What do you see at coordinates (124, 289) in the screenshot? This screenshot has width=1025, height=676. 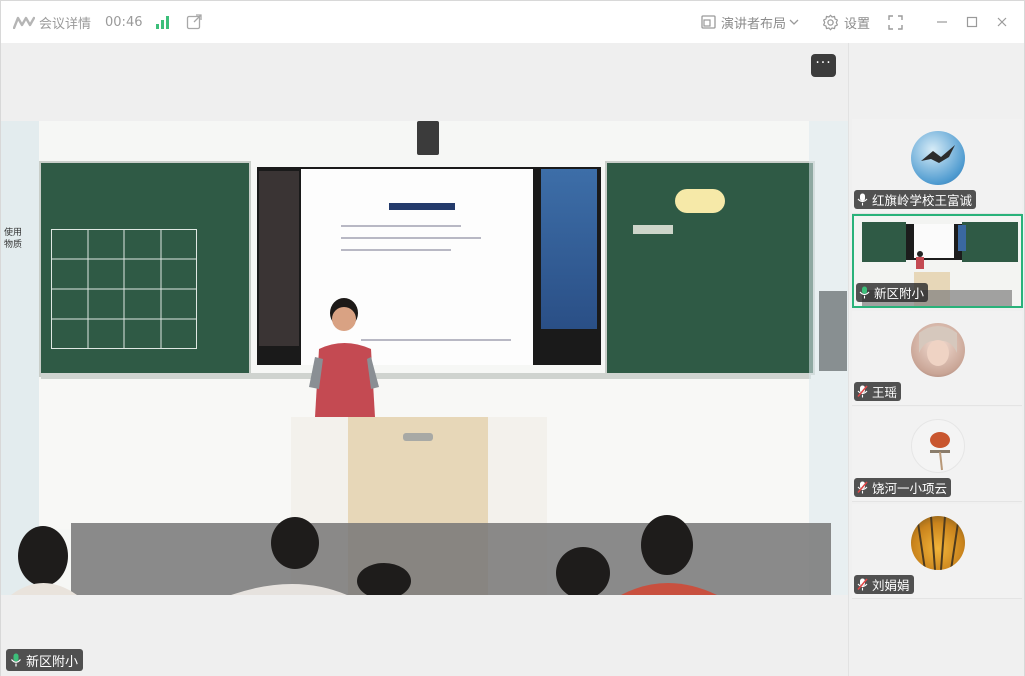 I see `grid-drawing` at bounding box center [124, 289].